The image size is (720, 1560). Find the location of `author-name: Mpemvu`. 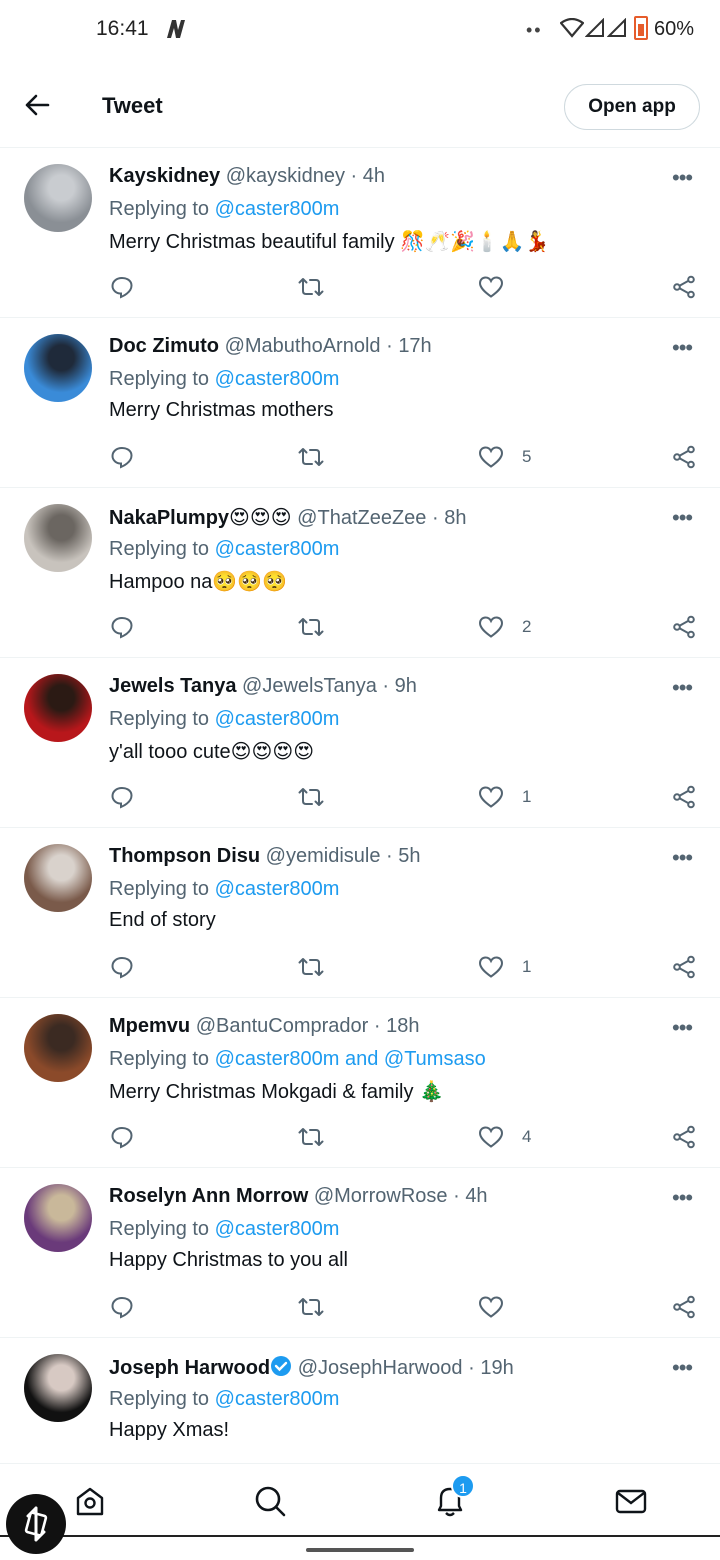

author-name: Mpemvu is located at coordinates (149, 1026).